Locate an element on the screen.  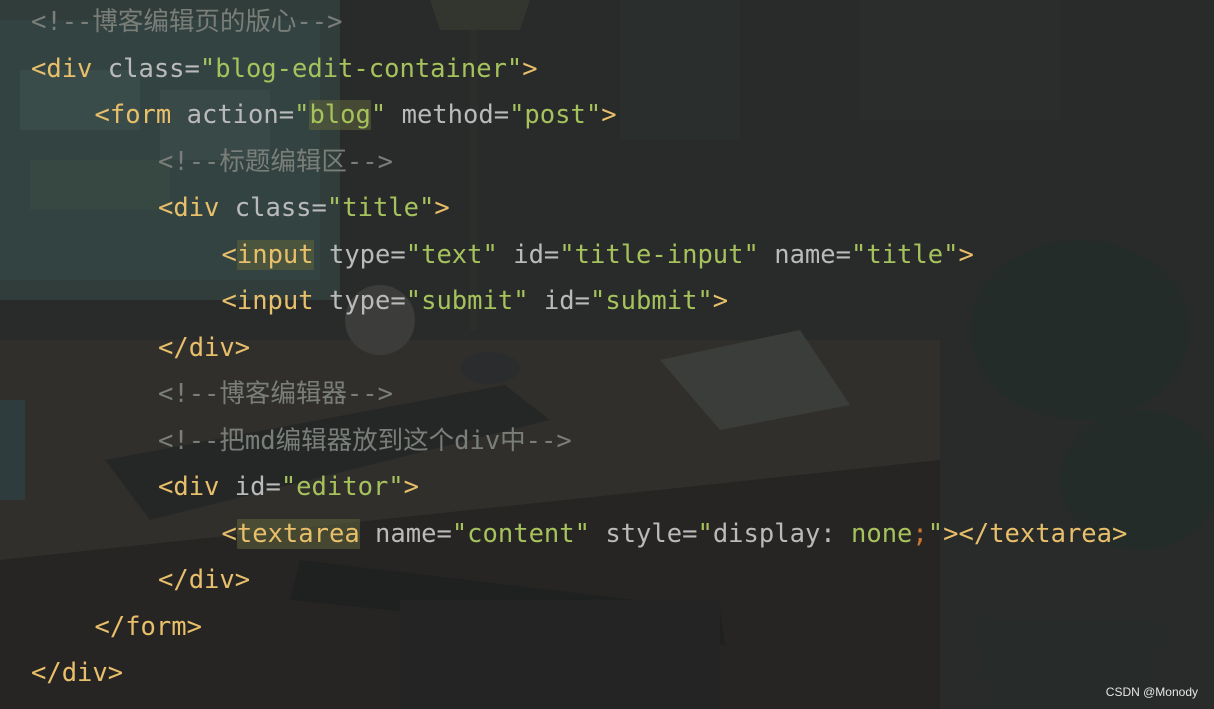
code-token: <!--博客编辑器--> is located at coordinates (275, 394).